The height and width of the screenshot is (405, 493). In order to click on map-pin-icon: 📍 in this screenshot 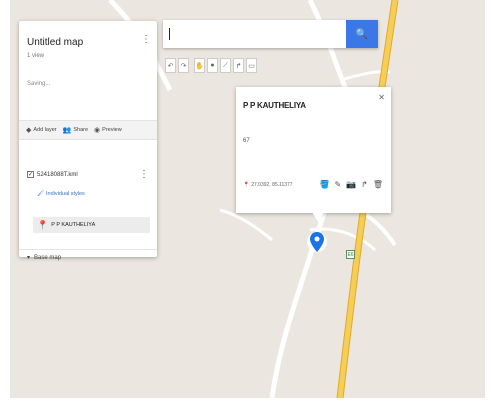, I will do `click(43, 224)`.